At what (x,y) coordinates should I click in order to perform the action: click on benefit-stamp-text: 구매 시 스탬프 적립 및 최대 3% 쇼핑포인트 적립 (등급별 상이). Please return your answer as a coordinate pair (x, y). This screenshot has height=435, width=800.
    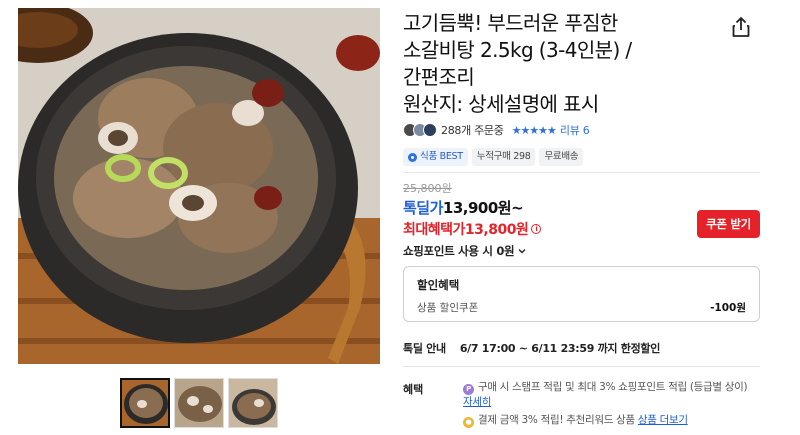
    Looking at the image, I should click on (613, 387).